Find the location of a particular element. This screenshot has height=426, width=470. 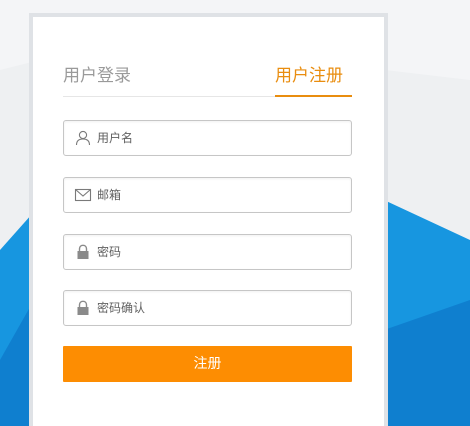

email-input is located at coordinates (219, 195).